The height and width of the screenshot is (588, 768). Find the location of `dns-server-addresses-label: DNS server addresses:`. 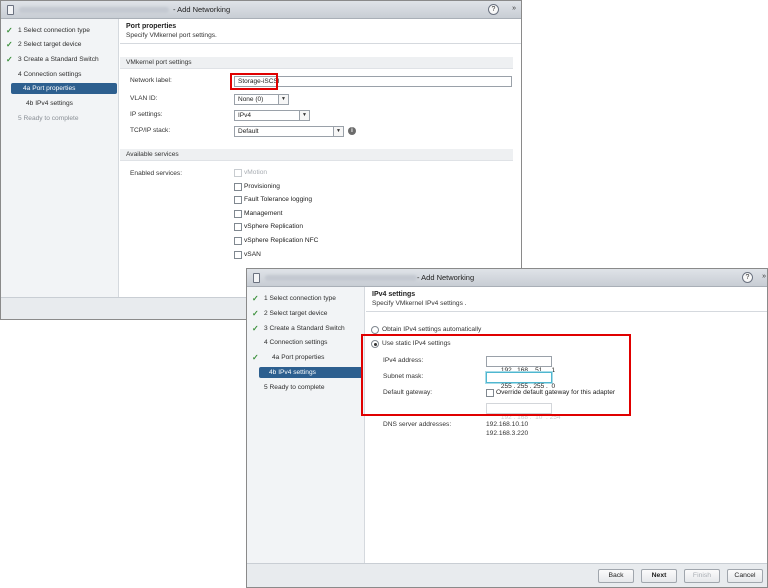

dns-server-addresses-label: DNS server addresses: is located at coordinates (417, 424).